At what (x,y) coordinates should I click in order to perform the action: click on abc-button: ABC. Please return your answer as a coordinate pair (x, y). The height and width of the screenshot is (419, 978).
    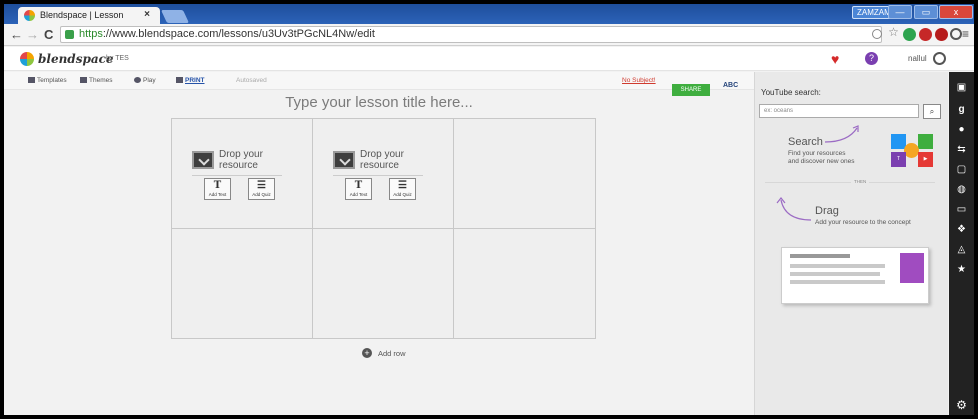
    Looking at the image, I should click on (730, 85).